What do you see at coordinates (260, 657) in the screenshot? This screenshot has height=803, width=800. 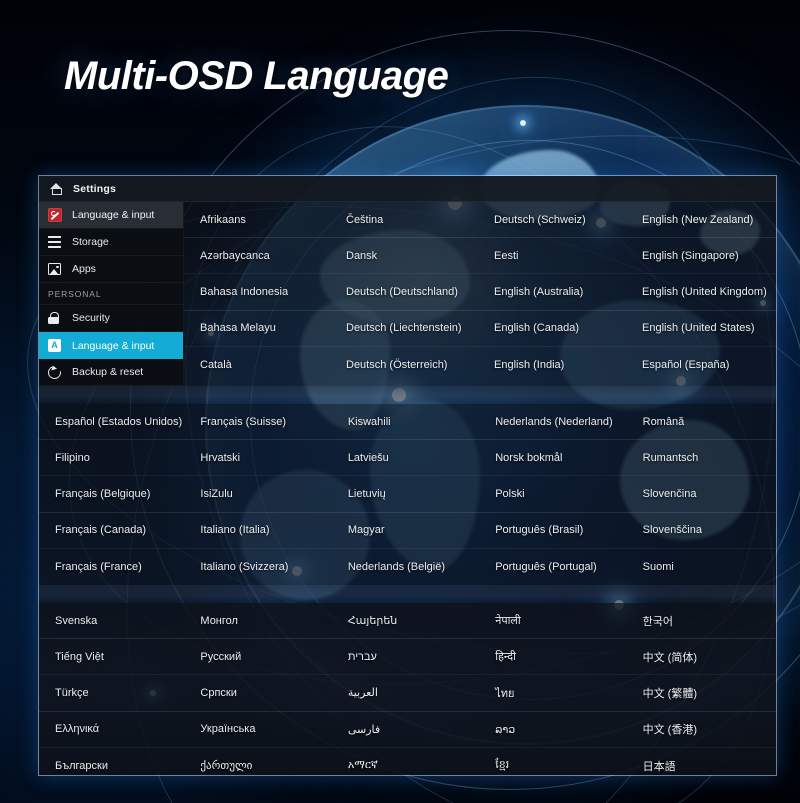 I see `language-option: Русский` at bounding box center [260, 657].